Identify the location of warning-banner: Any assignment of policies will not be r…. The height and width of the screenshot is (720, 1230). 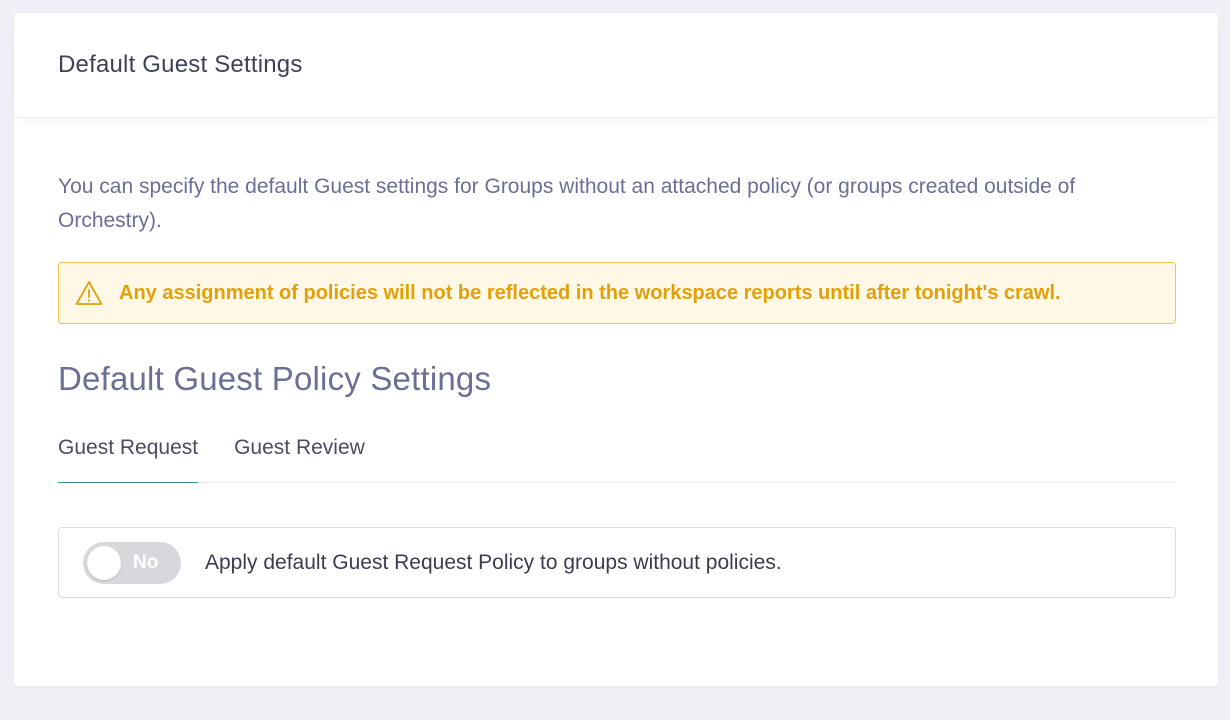
(617, 293).